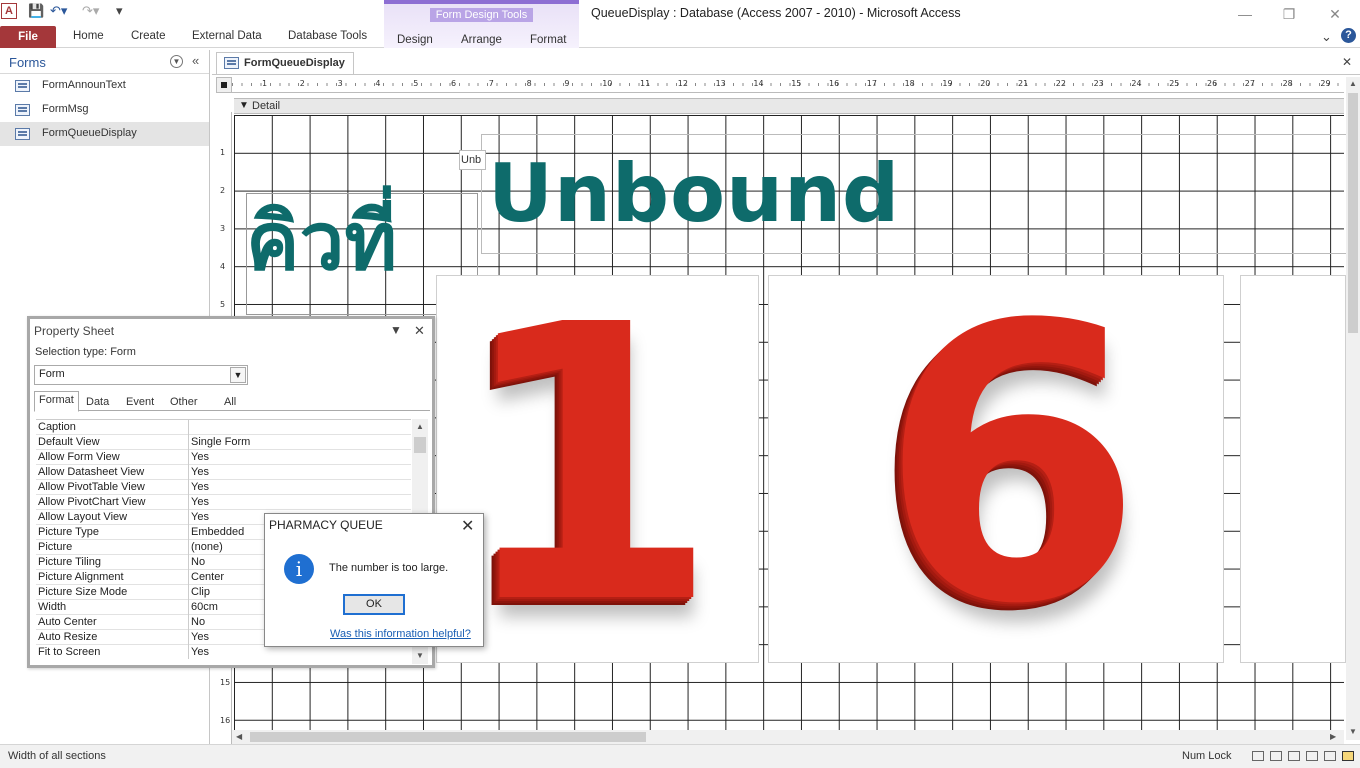  I want to click on tab-external-data: External Data, so click(227, 36).